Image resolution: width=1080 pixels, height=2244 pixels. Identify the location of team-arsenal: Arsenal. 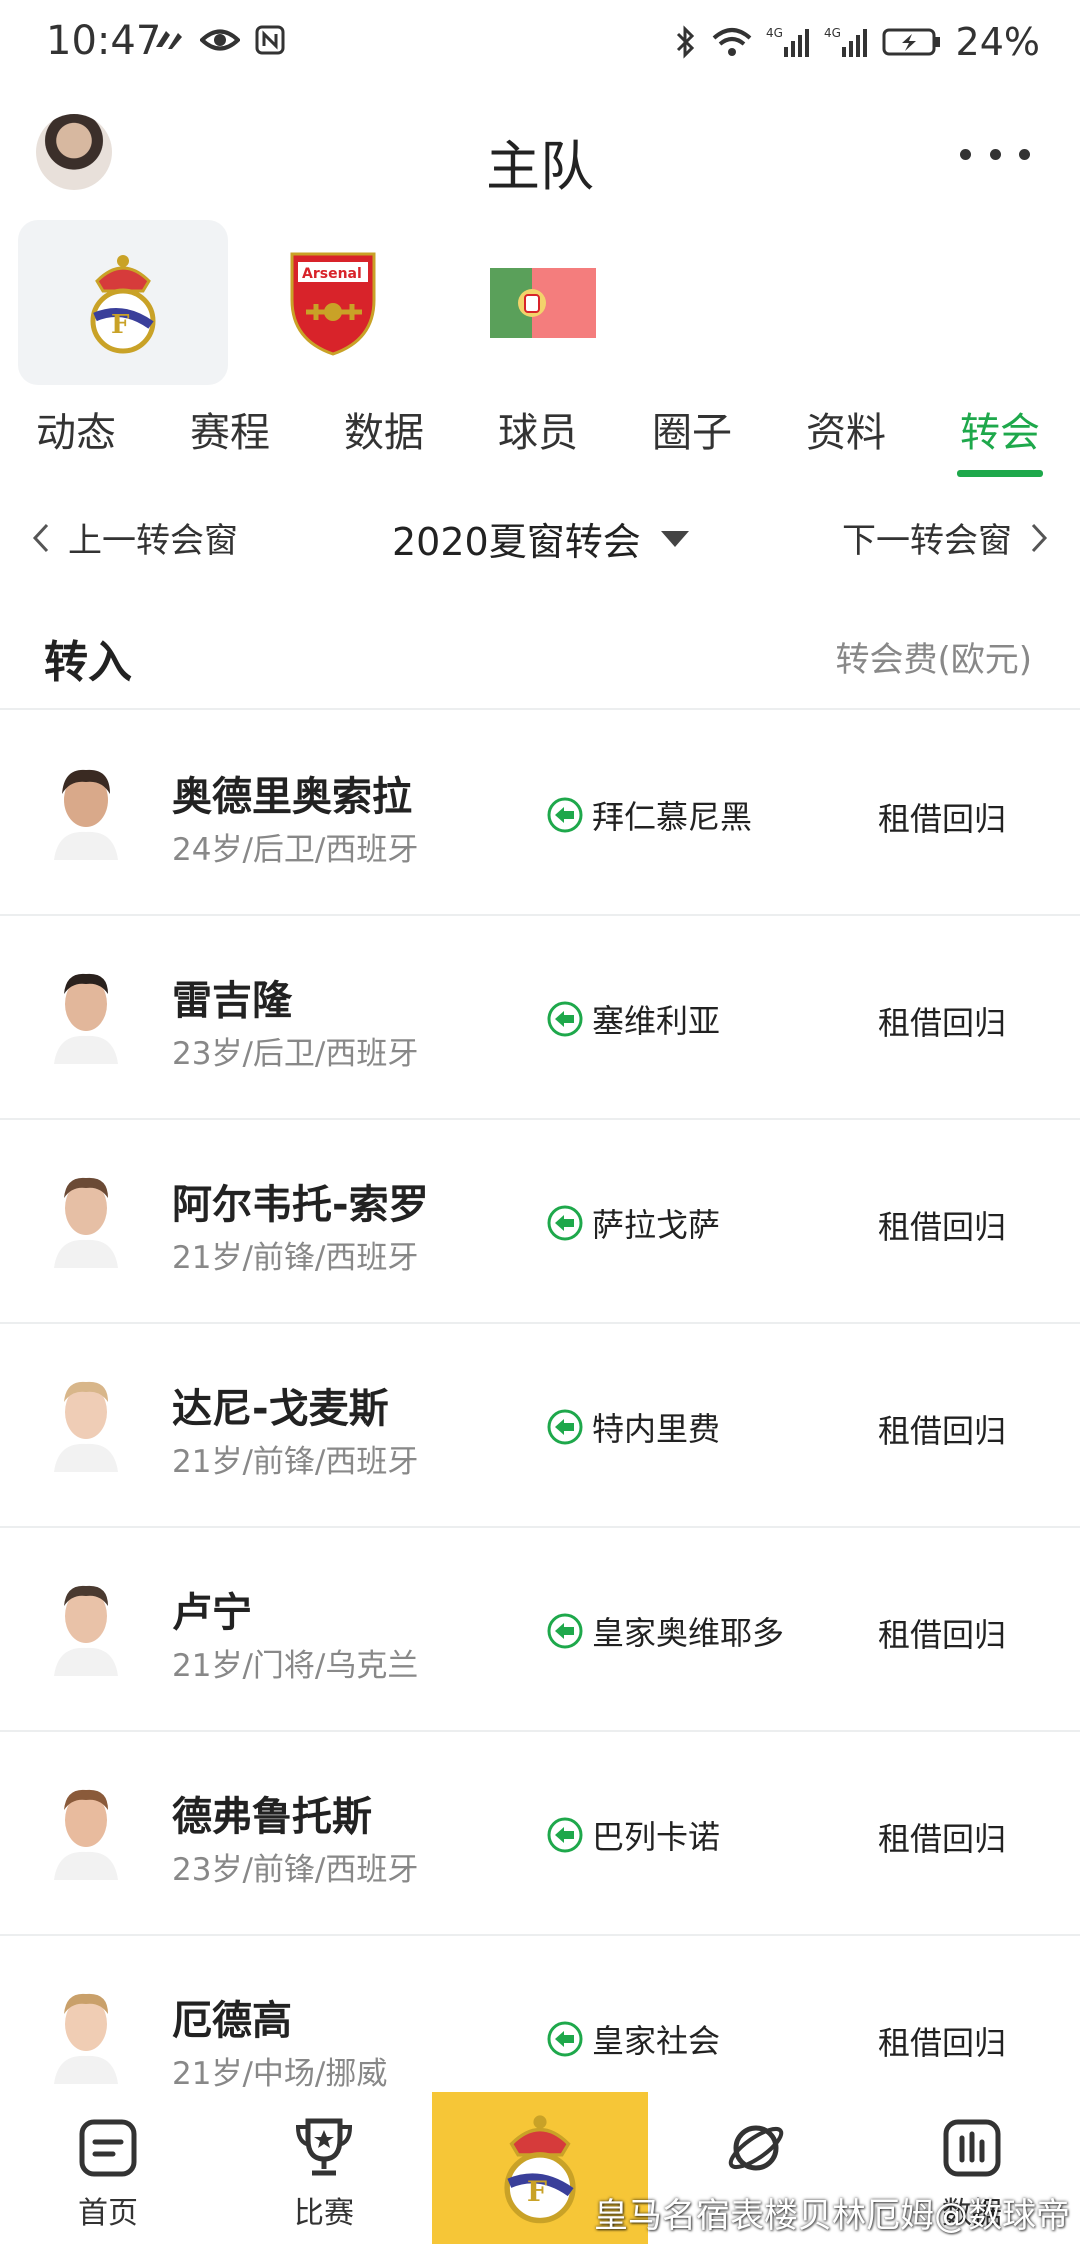
(333, 302).